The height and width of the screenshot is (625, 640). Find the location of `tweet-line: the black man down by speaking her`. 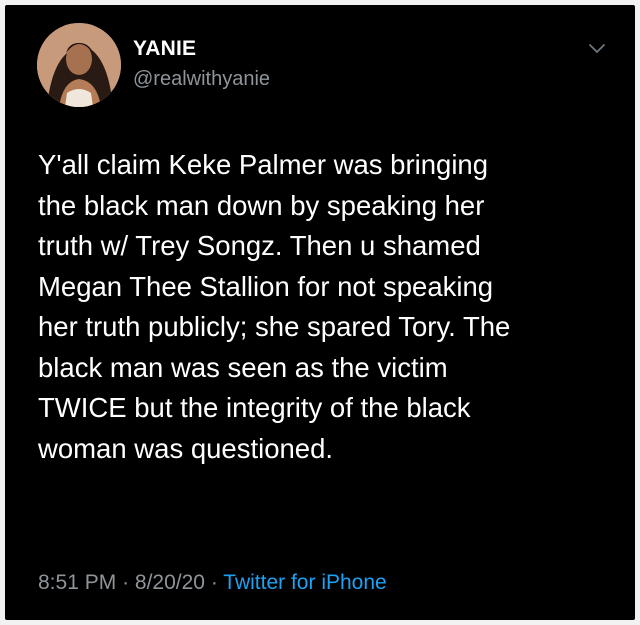

tweet-line: the black man down by speaking her is located at coordinates (261, 205).